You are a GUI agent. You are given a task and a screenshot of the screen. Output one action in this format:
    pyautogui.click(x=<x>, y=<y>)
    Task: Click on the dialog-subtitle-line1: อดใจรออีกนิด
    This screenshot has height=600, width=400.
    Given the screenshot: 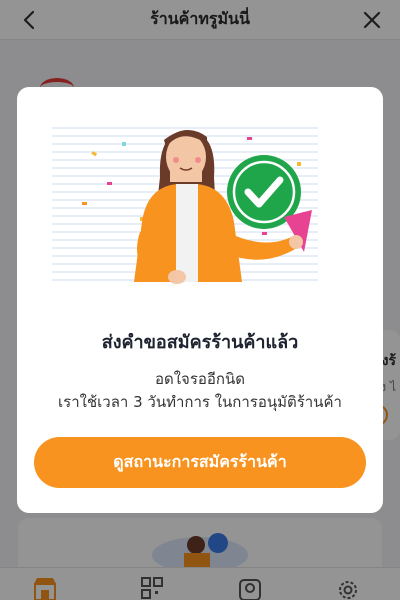 What is the action you would take?
    pyautogui.click(x=199, y=379)
    